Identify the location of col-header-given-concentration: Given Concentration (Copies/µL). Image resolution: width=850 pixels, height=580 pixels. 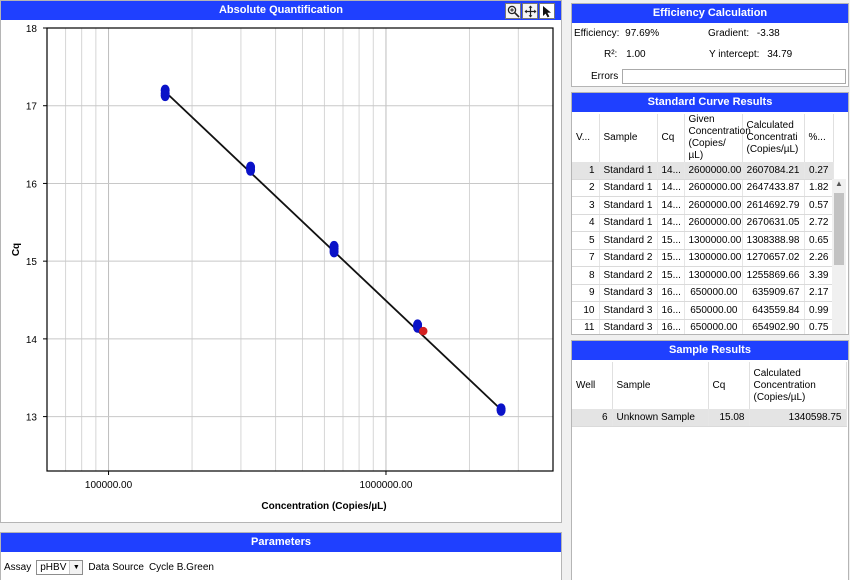
(717, 138).